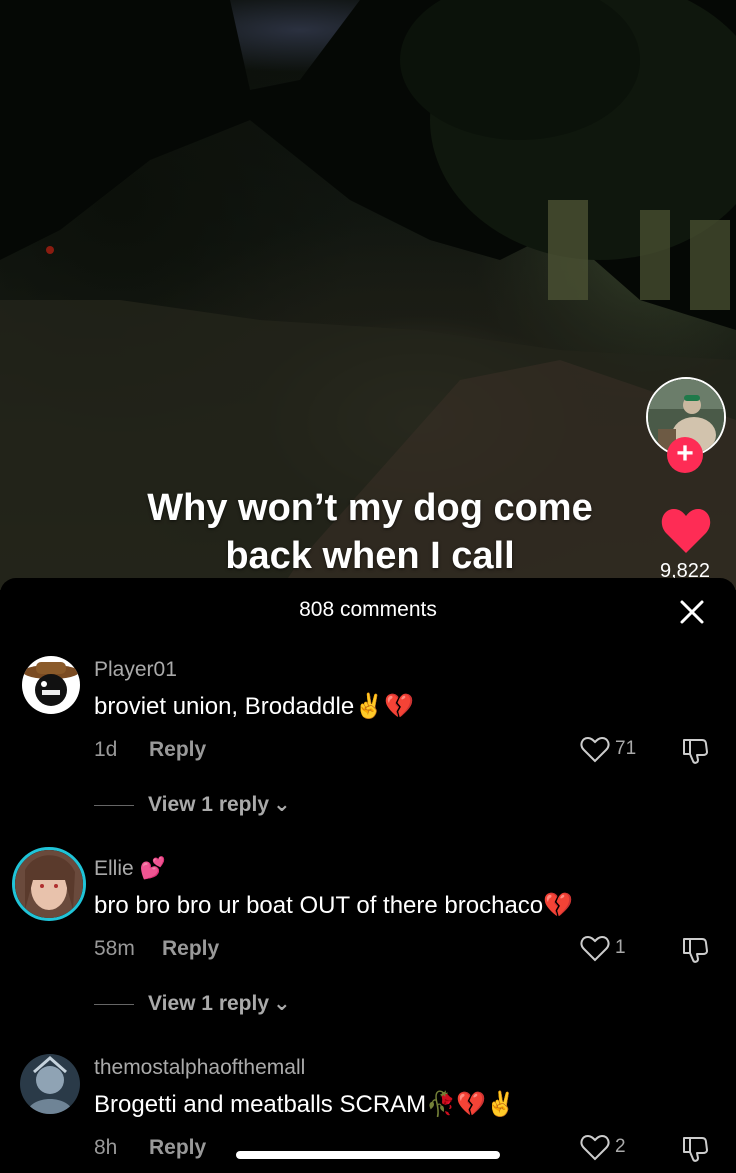 This screenshot has width=736, height=1173. Describe the element at coordinates (370, 532) in the screenshot. I see `video-caption: Why won’t my dog come back when I call` at that location.